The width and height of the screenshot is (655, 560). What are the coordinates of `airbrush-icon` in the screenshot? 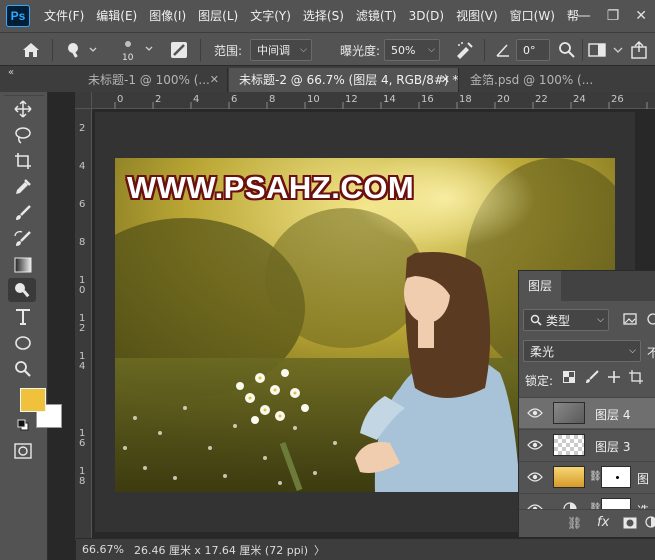 It's located at (465, 50).